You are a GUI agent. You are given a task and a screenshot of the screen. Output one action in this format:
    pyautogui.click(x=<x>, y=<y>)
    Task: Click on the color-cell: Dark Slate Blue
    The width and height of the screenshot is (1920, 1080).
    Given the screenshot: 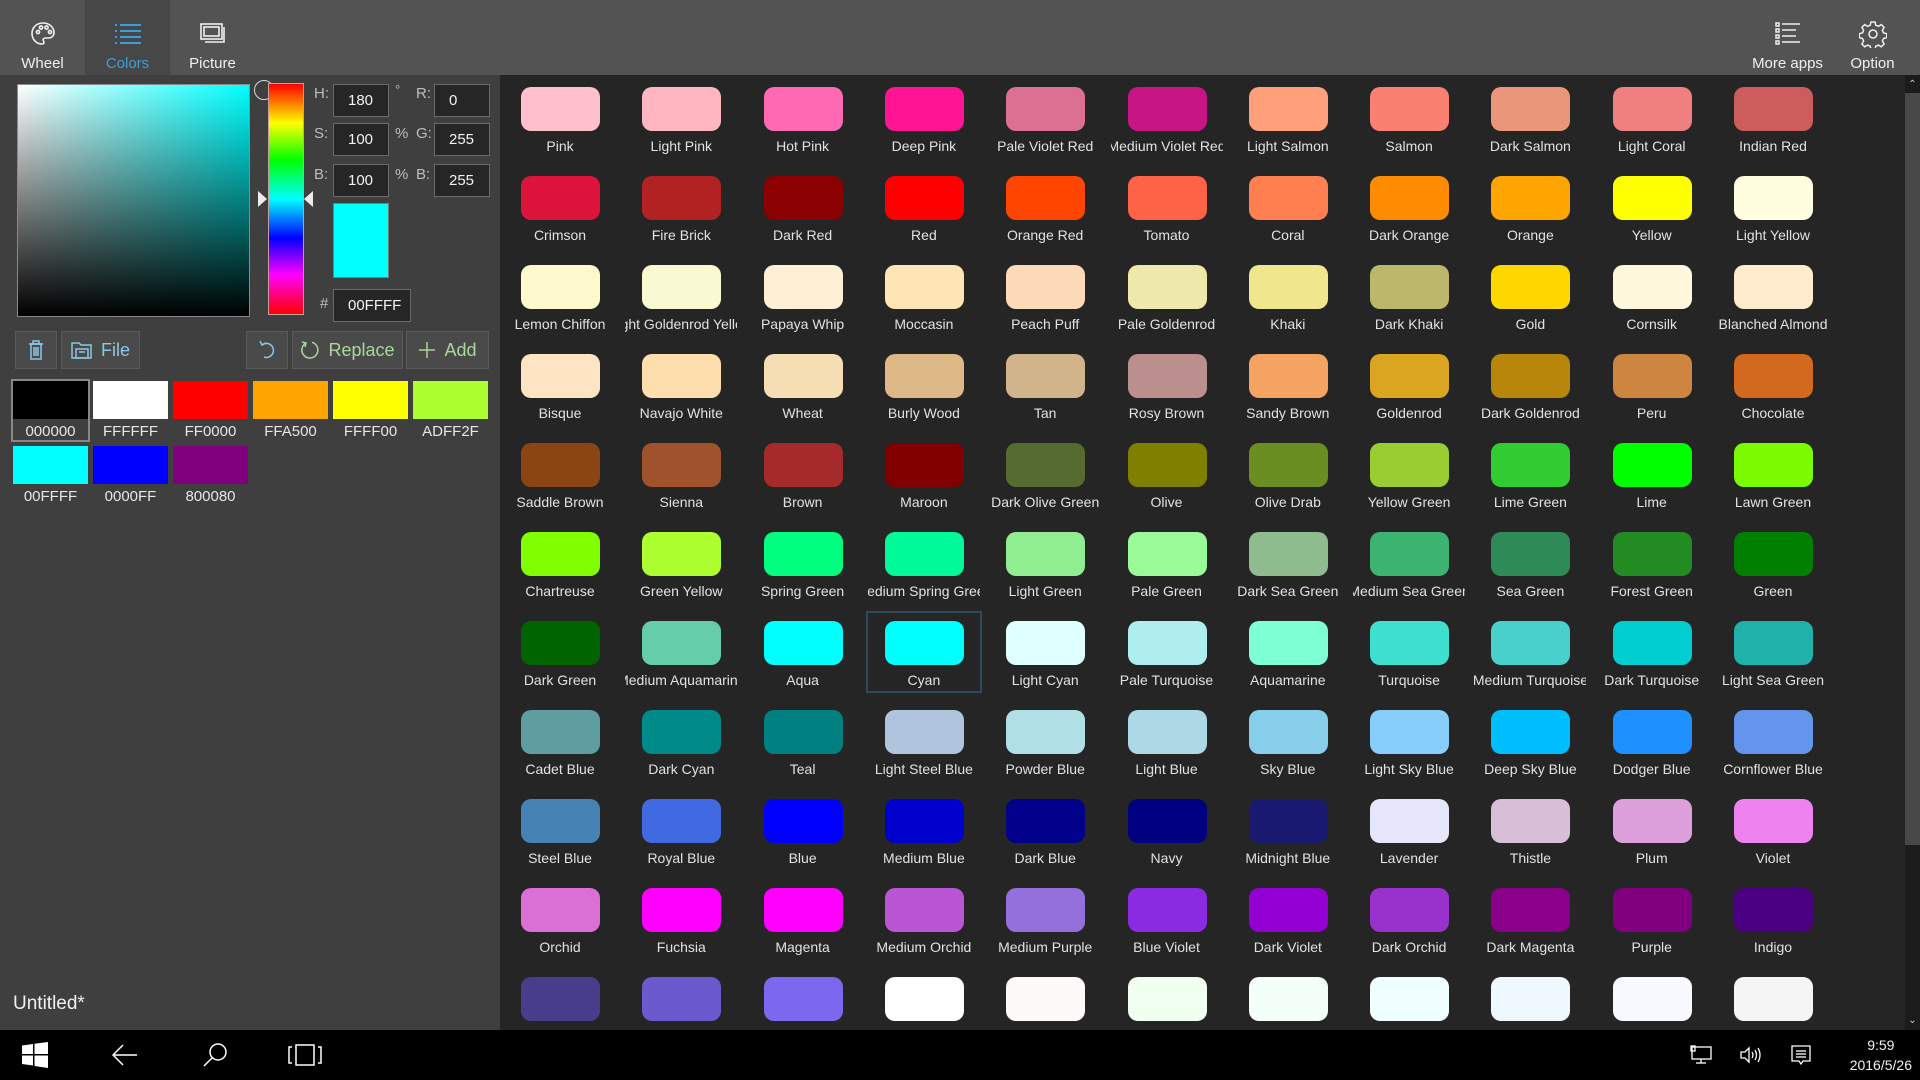 What is the action you would take?
    pyautogui.click(x=560, y=998)
    